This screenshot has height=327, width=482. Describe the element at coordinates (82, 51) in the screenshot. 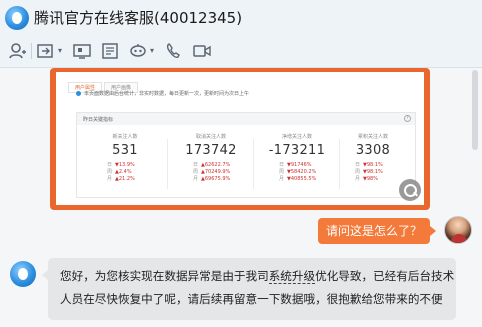

I see `screen-icon` at that location.